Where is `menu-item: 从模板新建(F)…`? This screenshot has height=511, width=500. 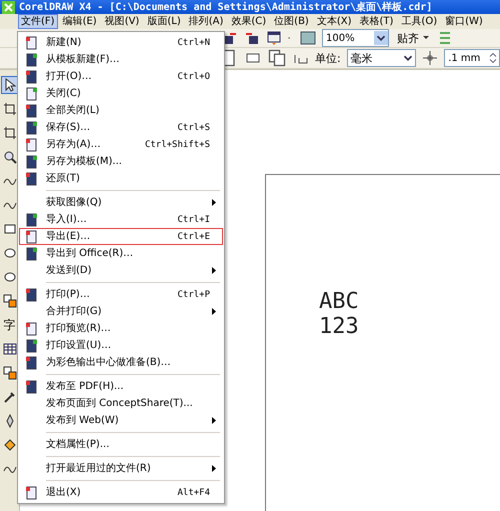
menu-item: 从模板新建(F)… is located at coordinates (121, 59).